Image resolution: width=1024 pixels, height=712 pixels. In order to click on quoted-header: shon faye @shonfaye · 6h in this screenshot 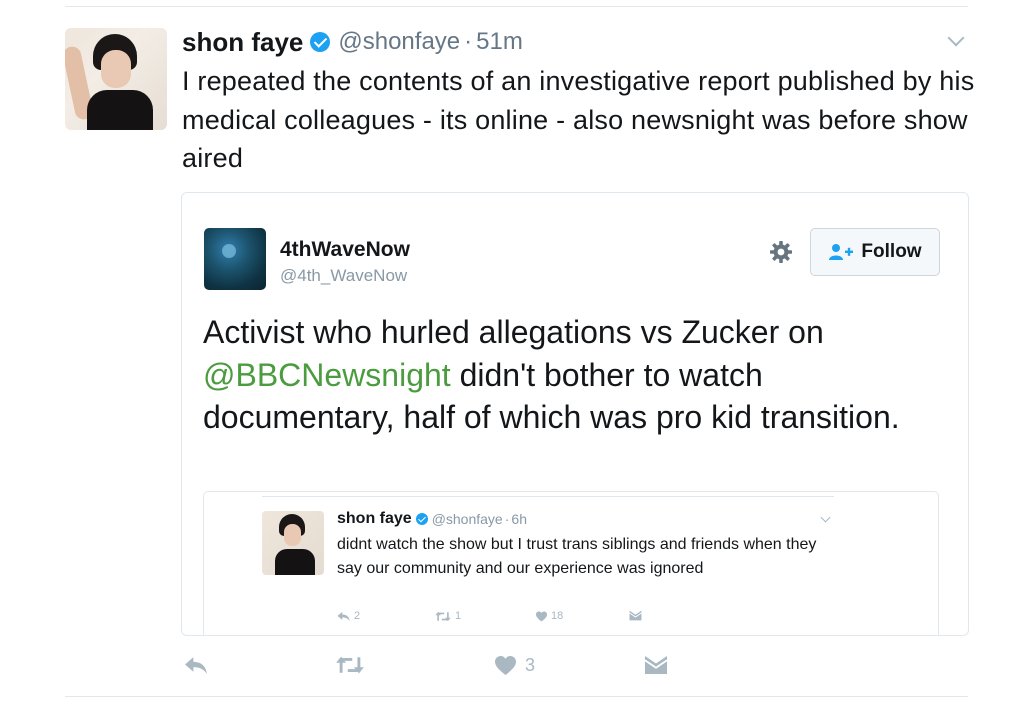, I will do `click(432, 519)`.